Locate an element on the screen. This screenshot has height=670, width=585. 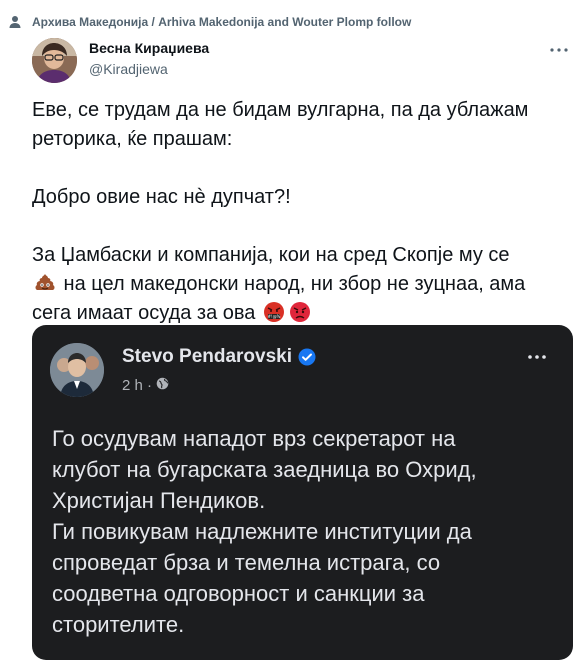
author-handle: @Kiradjiewa is located at coordinates (128, 69).